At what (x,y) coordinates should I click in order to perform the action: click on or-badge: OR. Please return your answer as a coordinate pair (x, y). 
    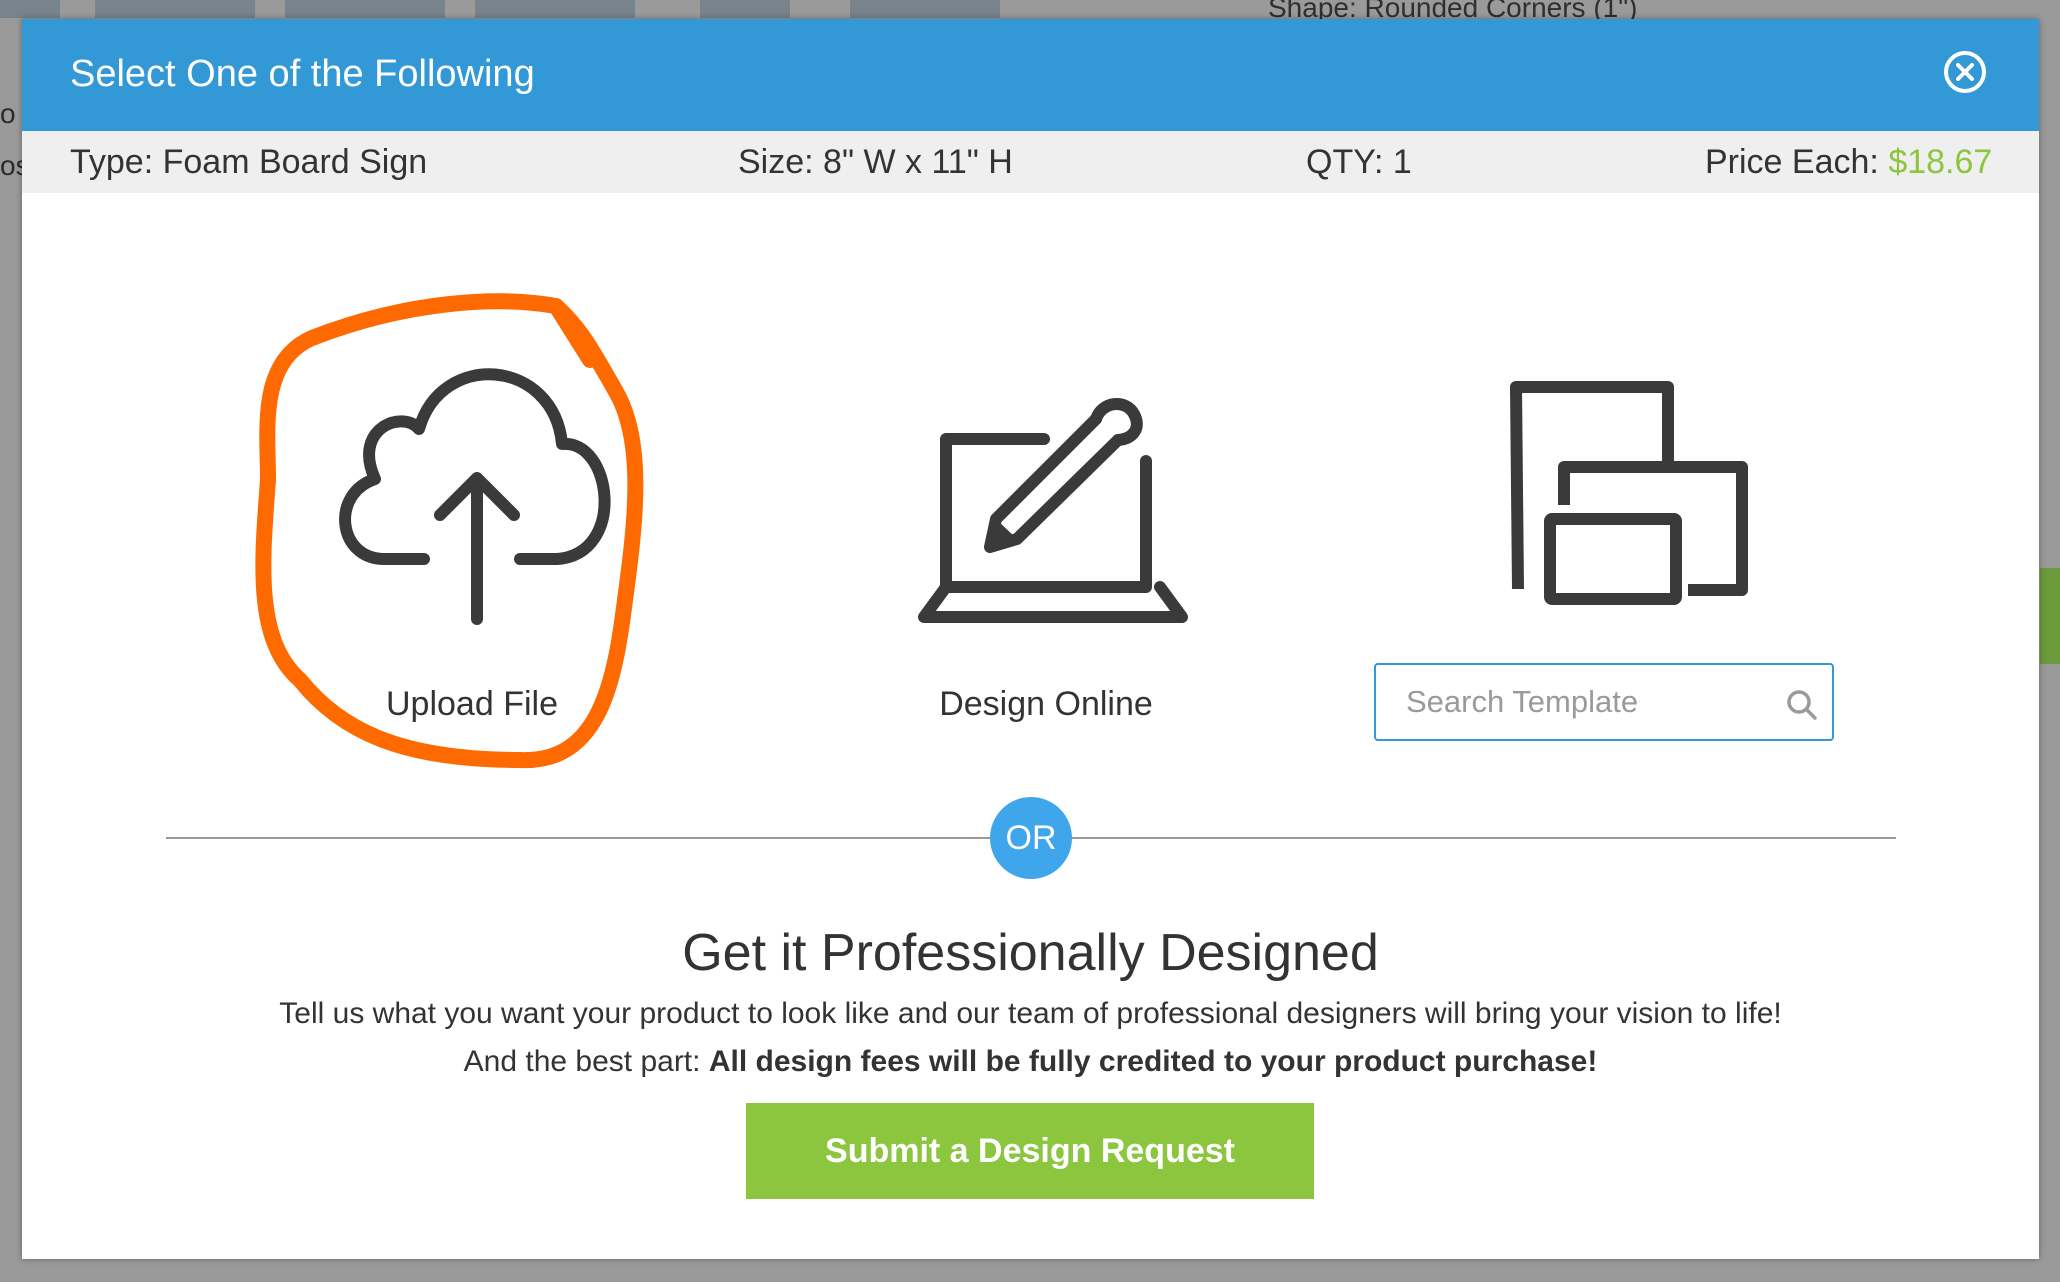
    Looking at the image, I should click on (1031, 838).